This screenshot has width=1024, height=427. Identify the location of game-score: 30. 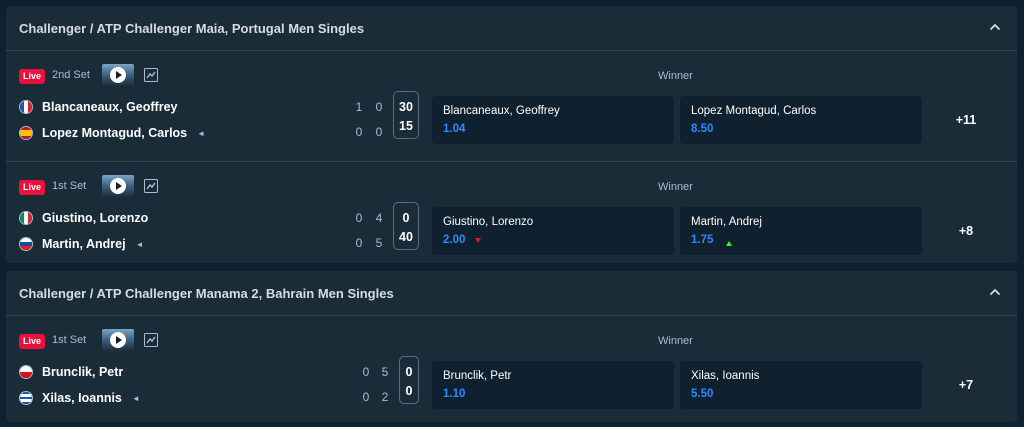
(406, 107).